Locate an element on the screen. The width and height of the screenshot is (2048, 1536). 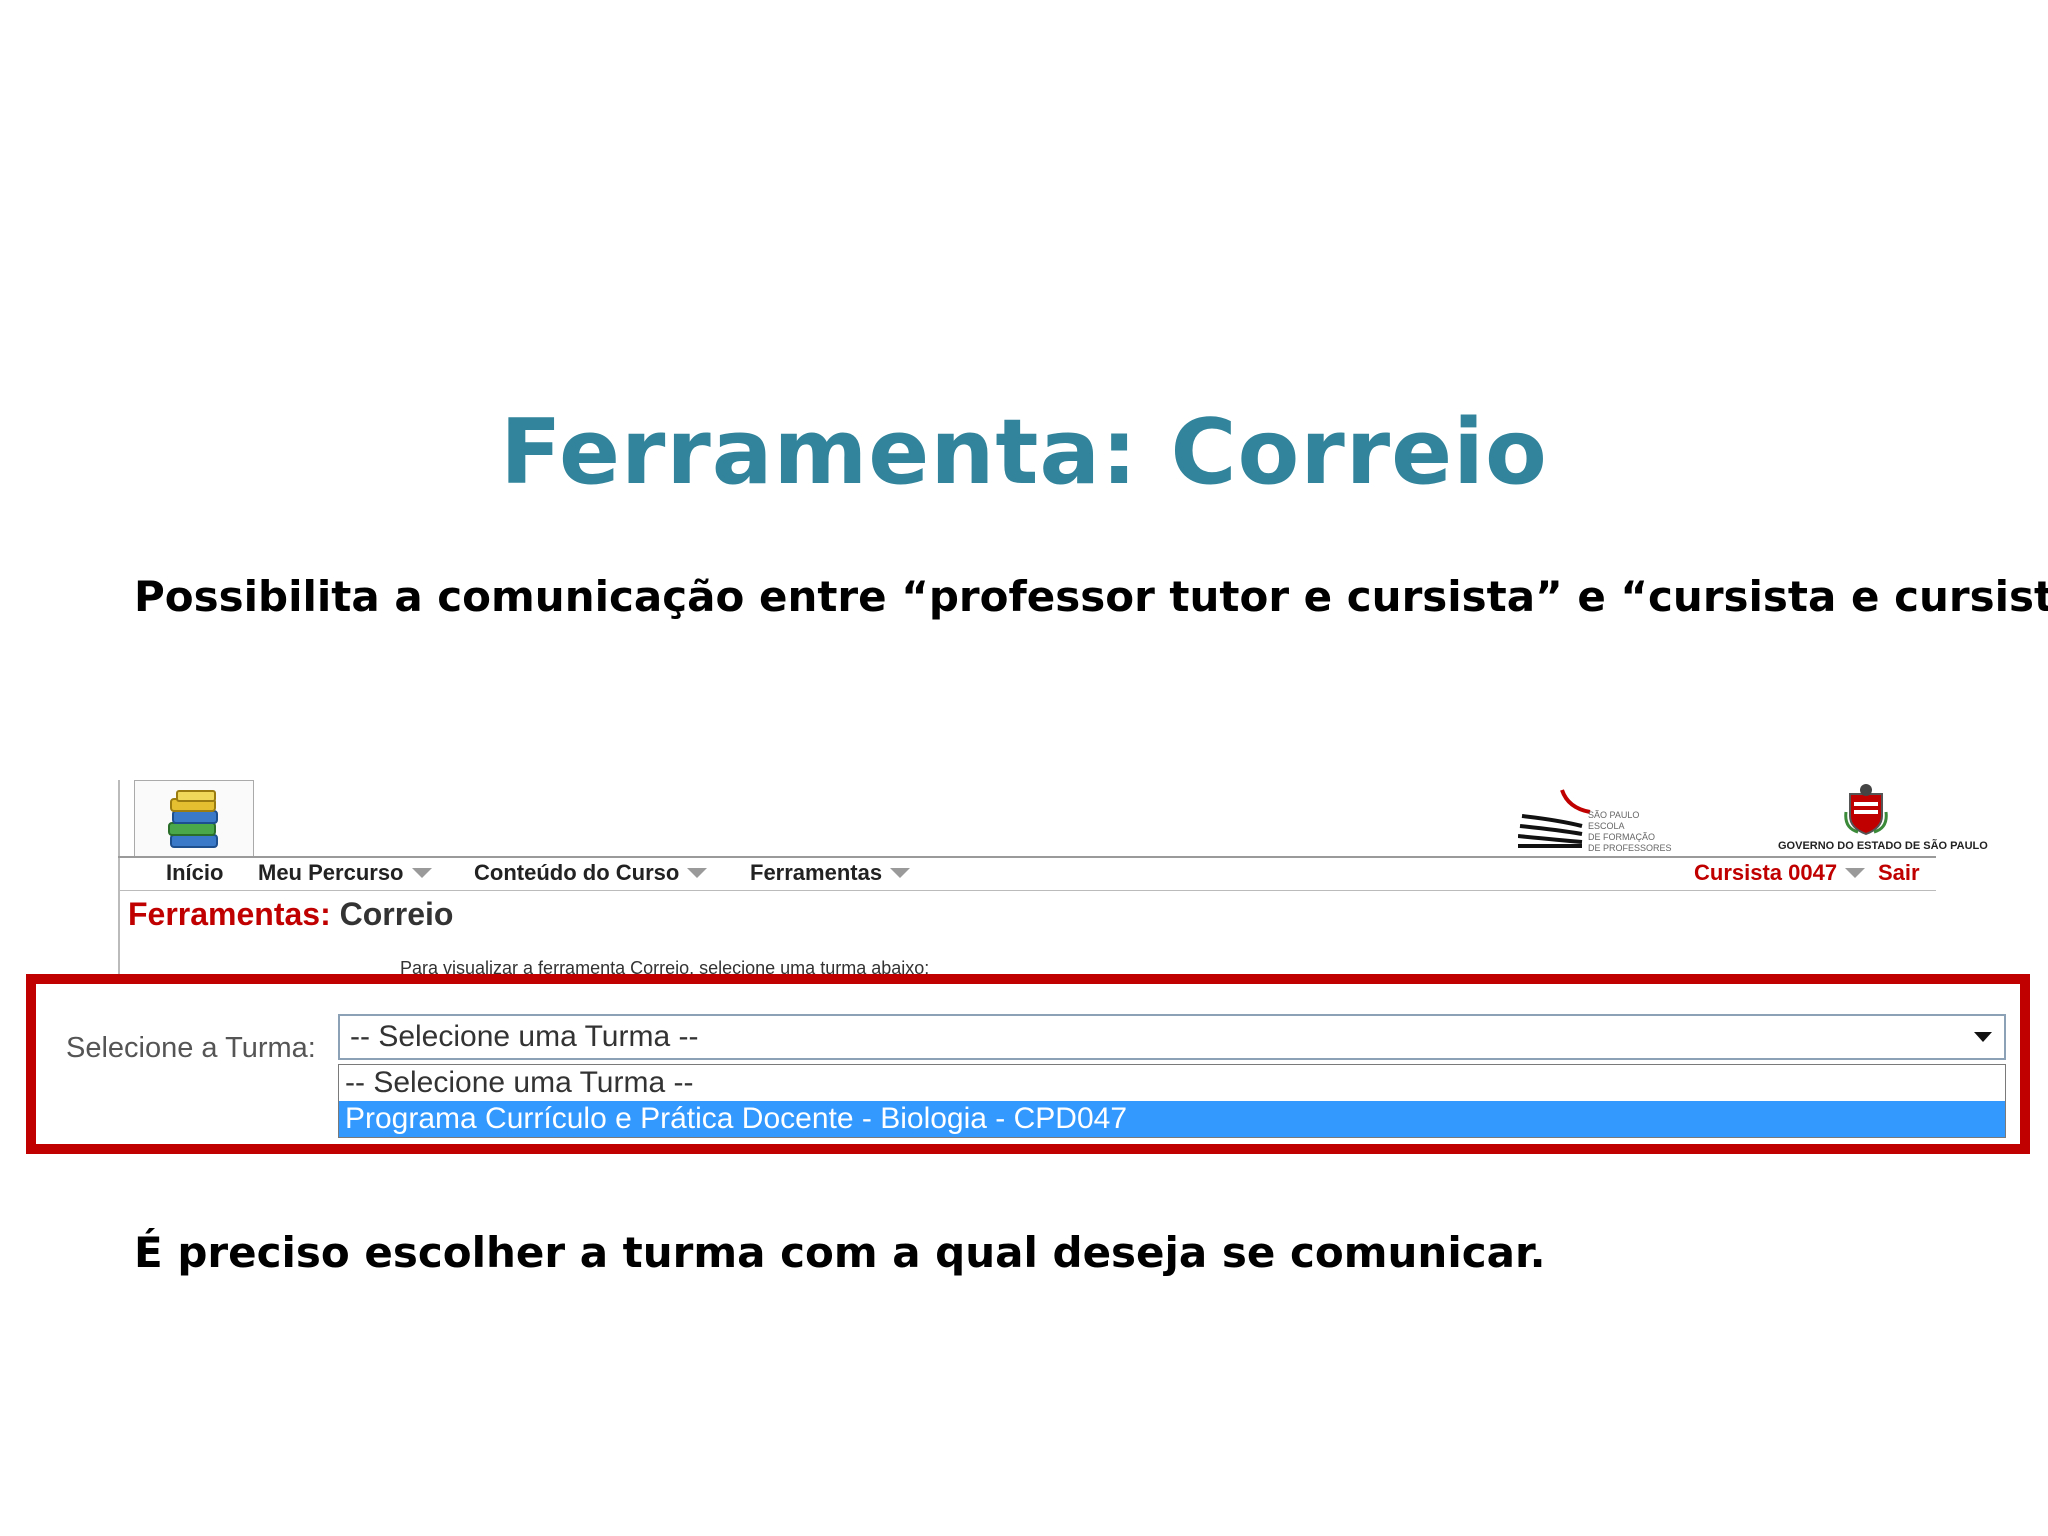
logout-link: Sair is located at coordinates (1899, 873).